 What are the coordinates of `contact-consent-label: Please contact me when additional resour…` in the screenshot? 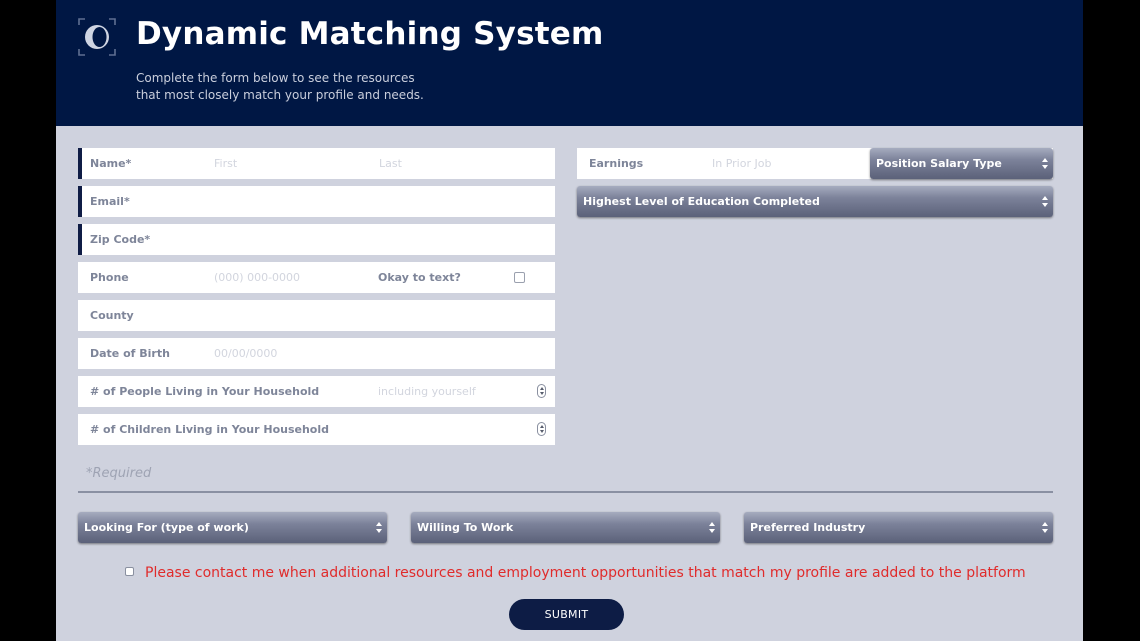 It's located at (585, 573).